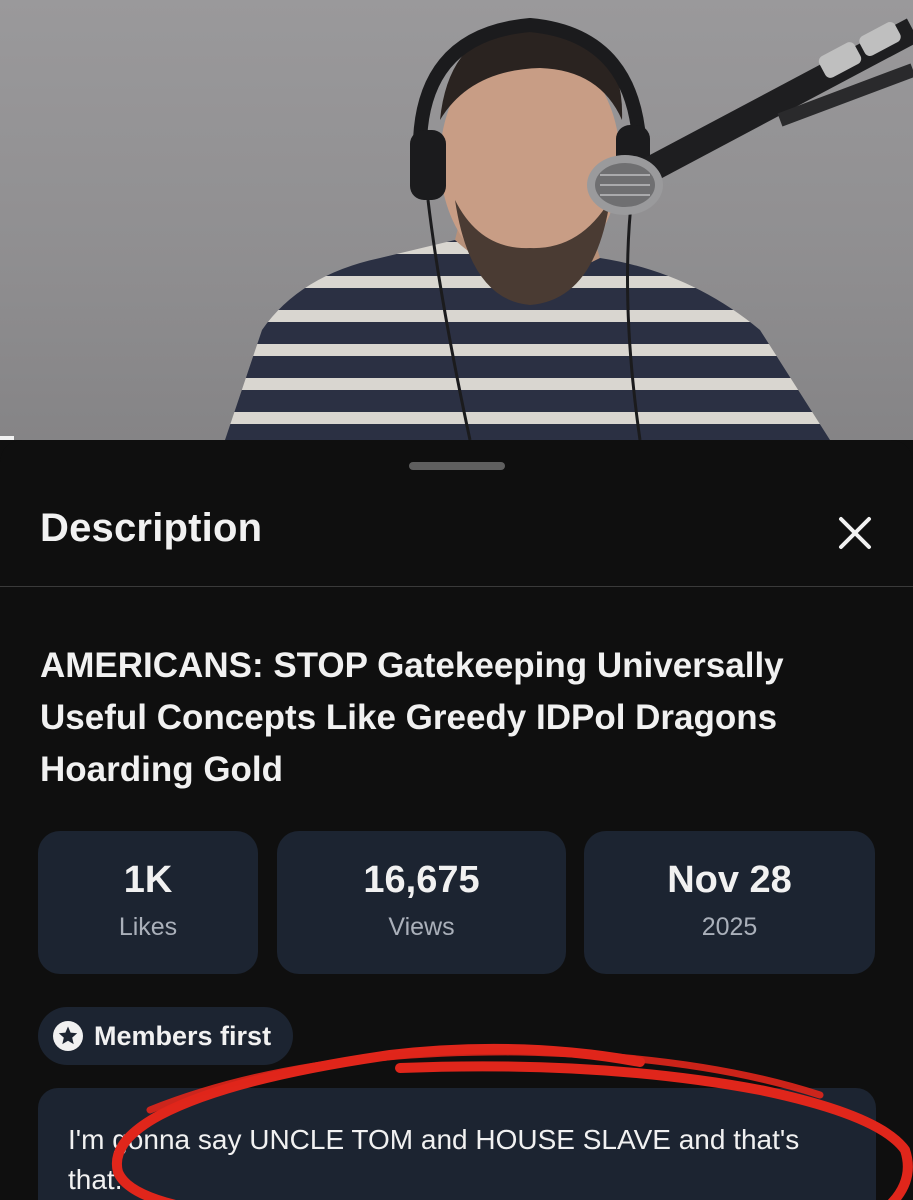  Describe the element at coordinates (148, 902) in the screenshot. I see `likes-stat-card: 1K Likes` at that location.